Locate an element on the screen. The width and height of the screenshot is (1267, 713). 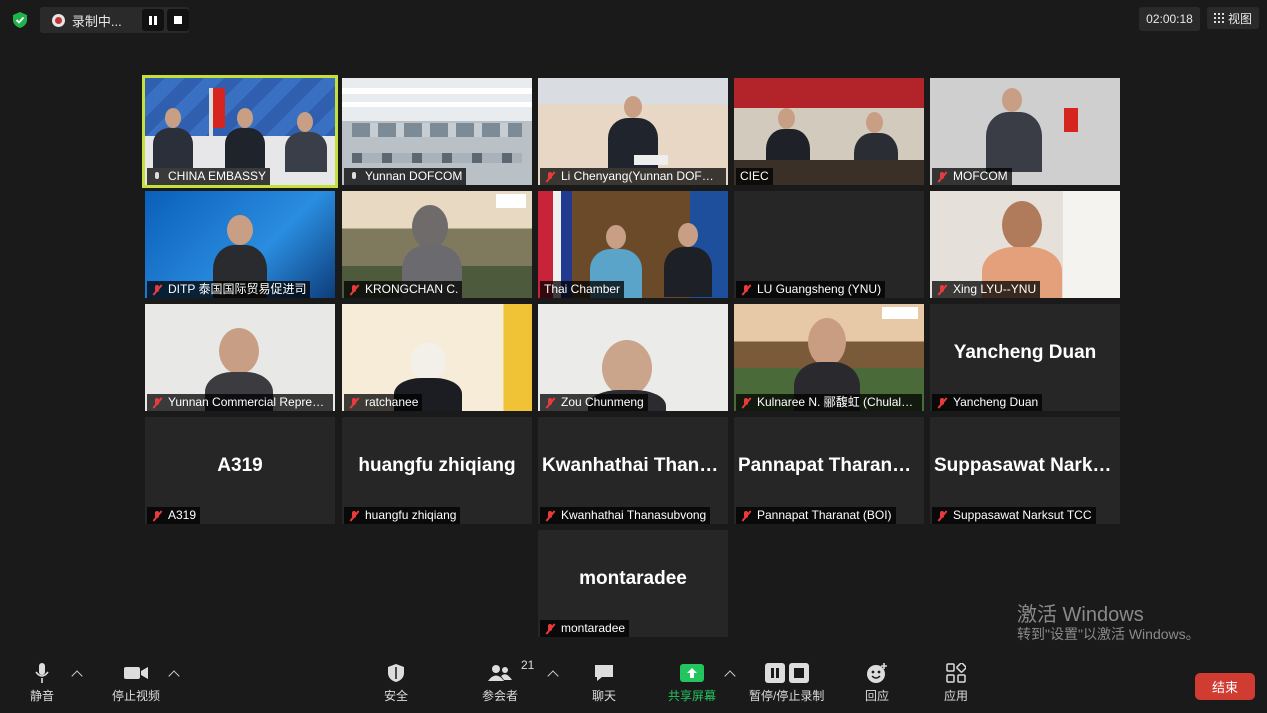
stop-video-button: 停止视频 is located at coordinates (136, 683).